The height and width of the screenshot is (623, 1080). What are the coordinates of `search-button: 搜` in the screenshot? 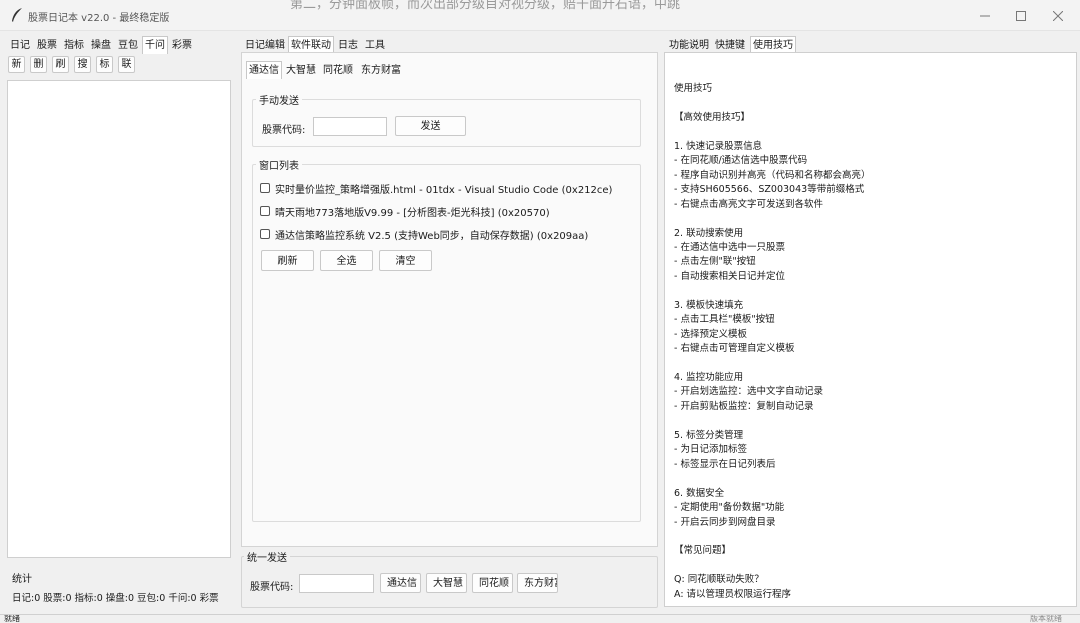 It's located at (82, 64).